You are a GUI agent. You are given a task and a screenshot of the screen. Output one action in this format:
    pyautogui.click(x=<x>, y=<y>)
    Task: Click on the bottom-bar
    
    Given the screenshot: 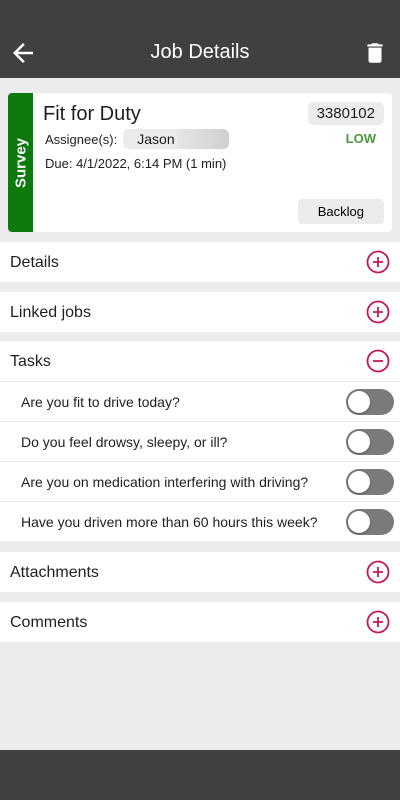 What is the action you would take?
    pyautogui.click(x=200, y=775)
    